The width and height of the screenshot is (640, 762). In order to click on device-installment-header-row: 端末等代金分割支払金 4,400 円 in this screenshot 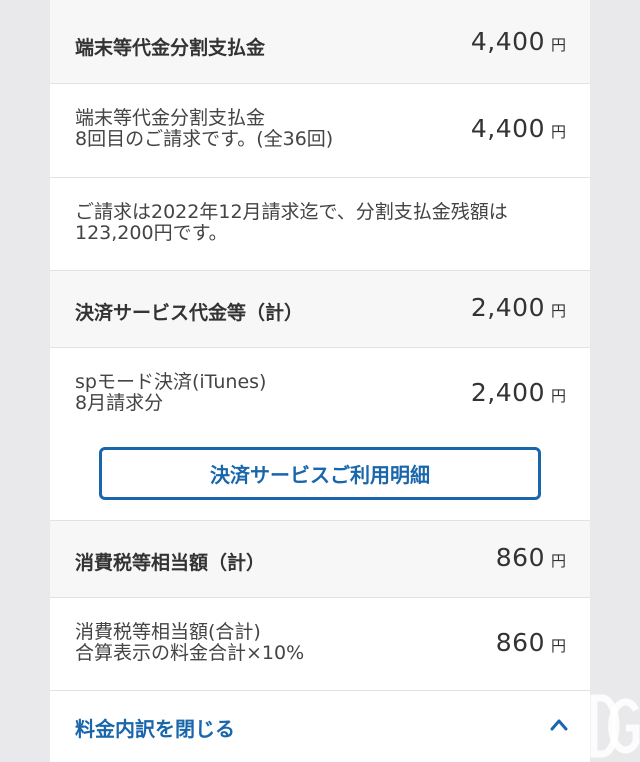, I will do `click(320, 42)`.